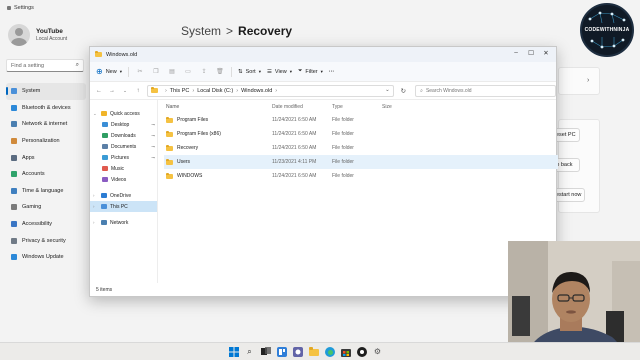 Image resolution: width=640 pixels, height=360 pixels. What do you see at coordinates (105, 168) in the screenshot?
I see `music-icon` at bounding box center [105, 168].